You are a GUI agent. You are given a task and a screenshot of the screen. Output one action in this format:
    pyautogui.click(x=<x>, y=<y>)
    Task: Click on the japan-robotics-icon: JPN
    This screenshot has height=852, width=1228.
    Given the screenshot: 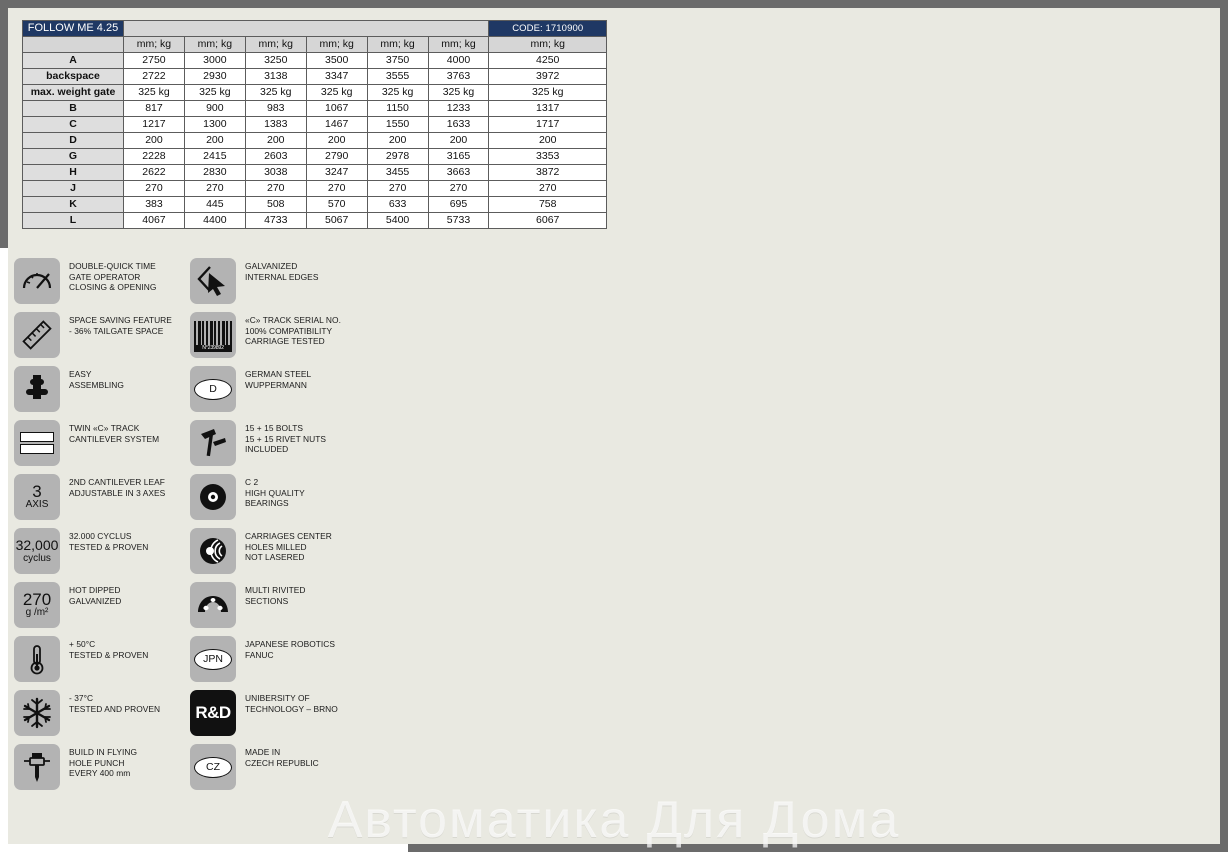 What is the action you would take?
    pyautogui.click(x=213, y=659)
    